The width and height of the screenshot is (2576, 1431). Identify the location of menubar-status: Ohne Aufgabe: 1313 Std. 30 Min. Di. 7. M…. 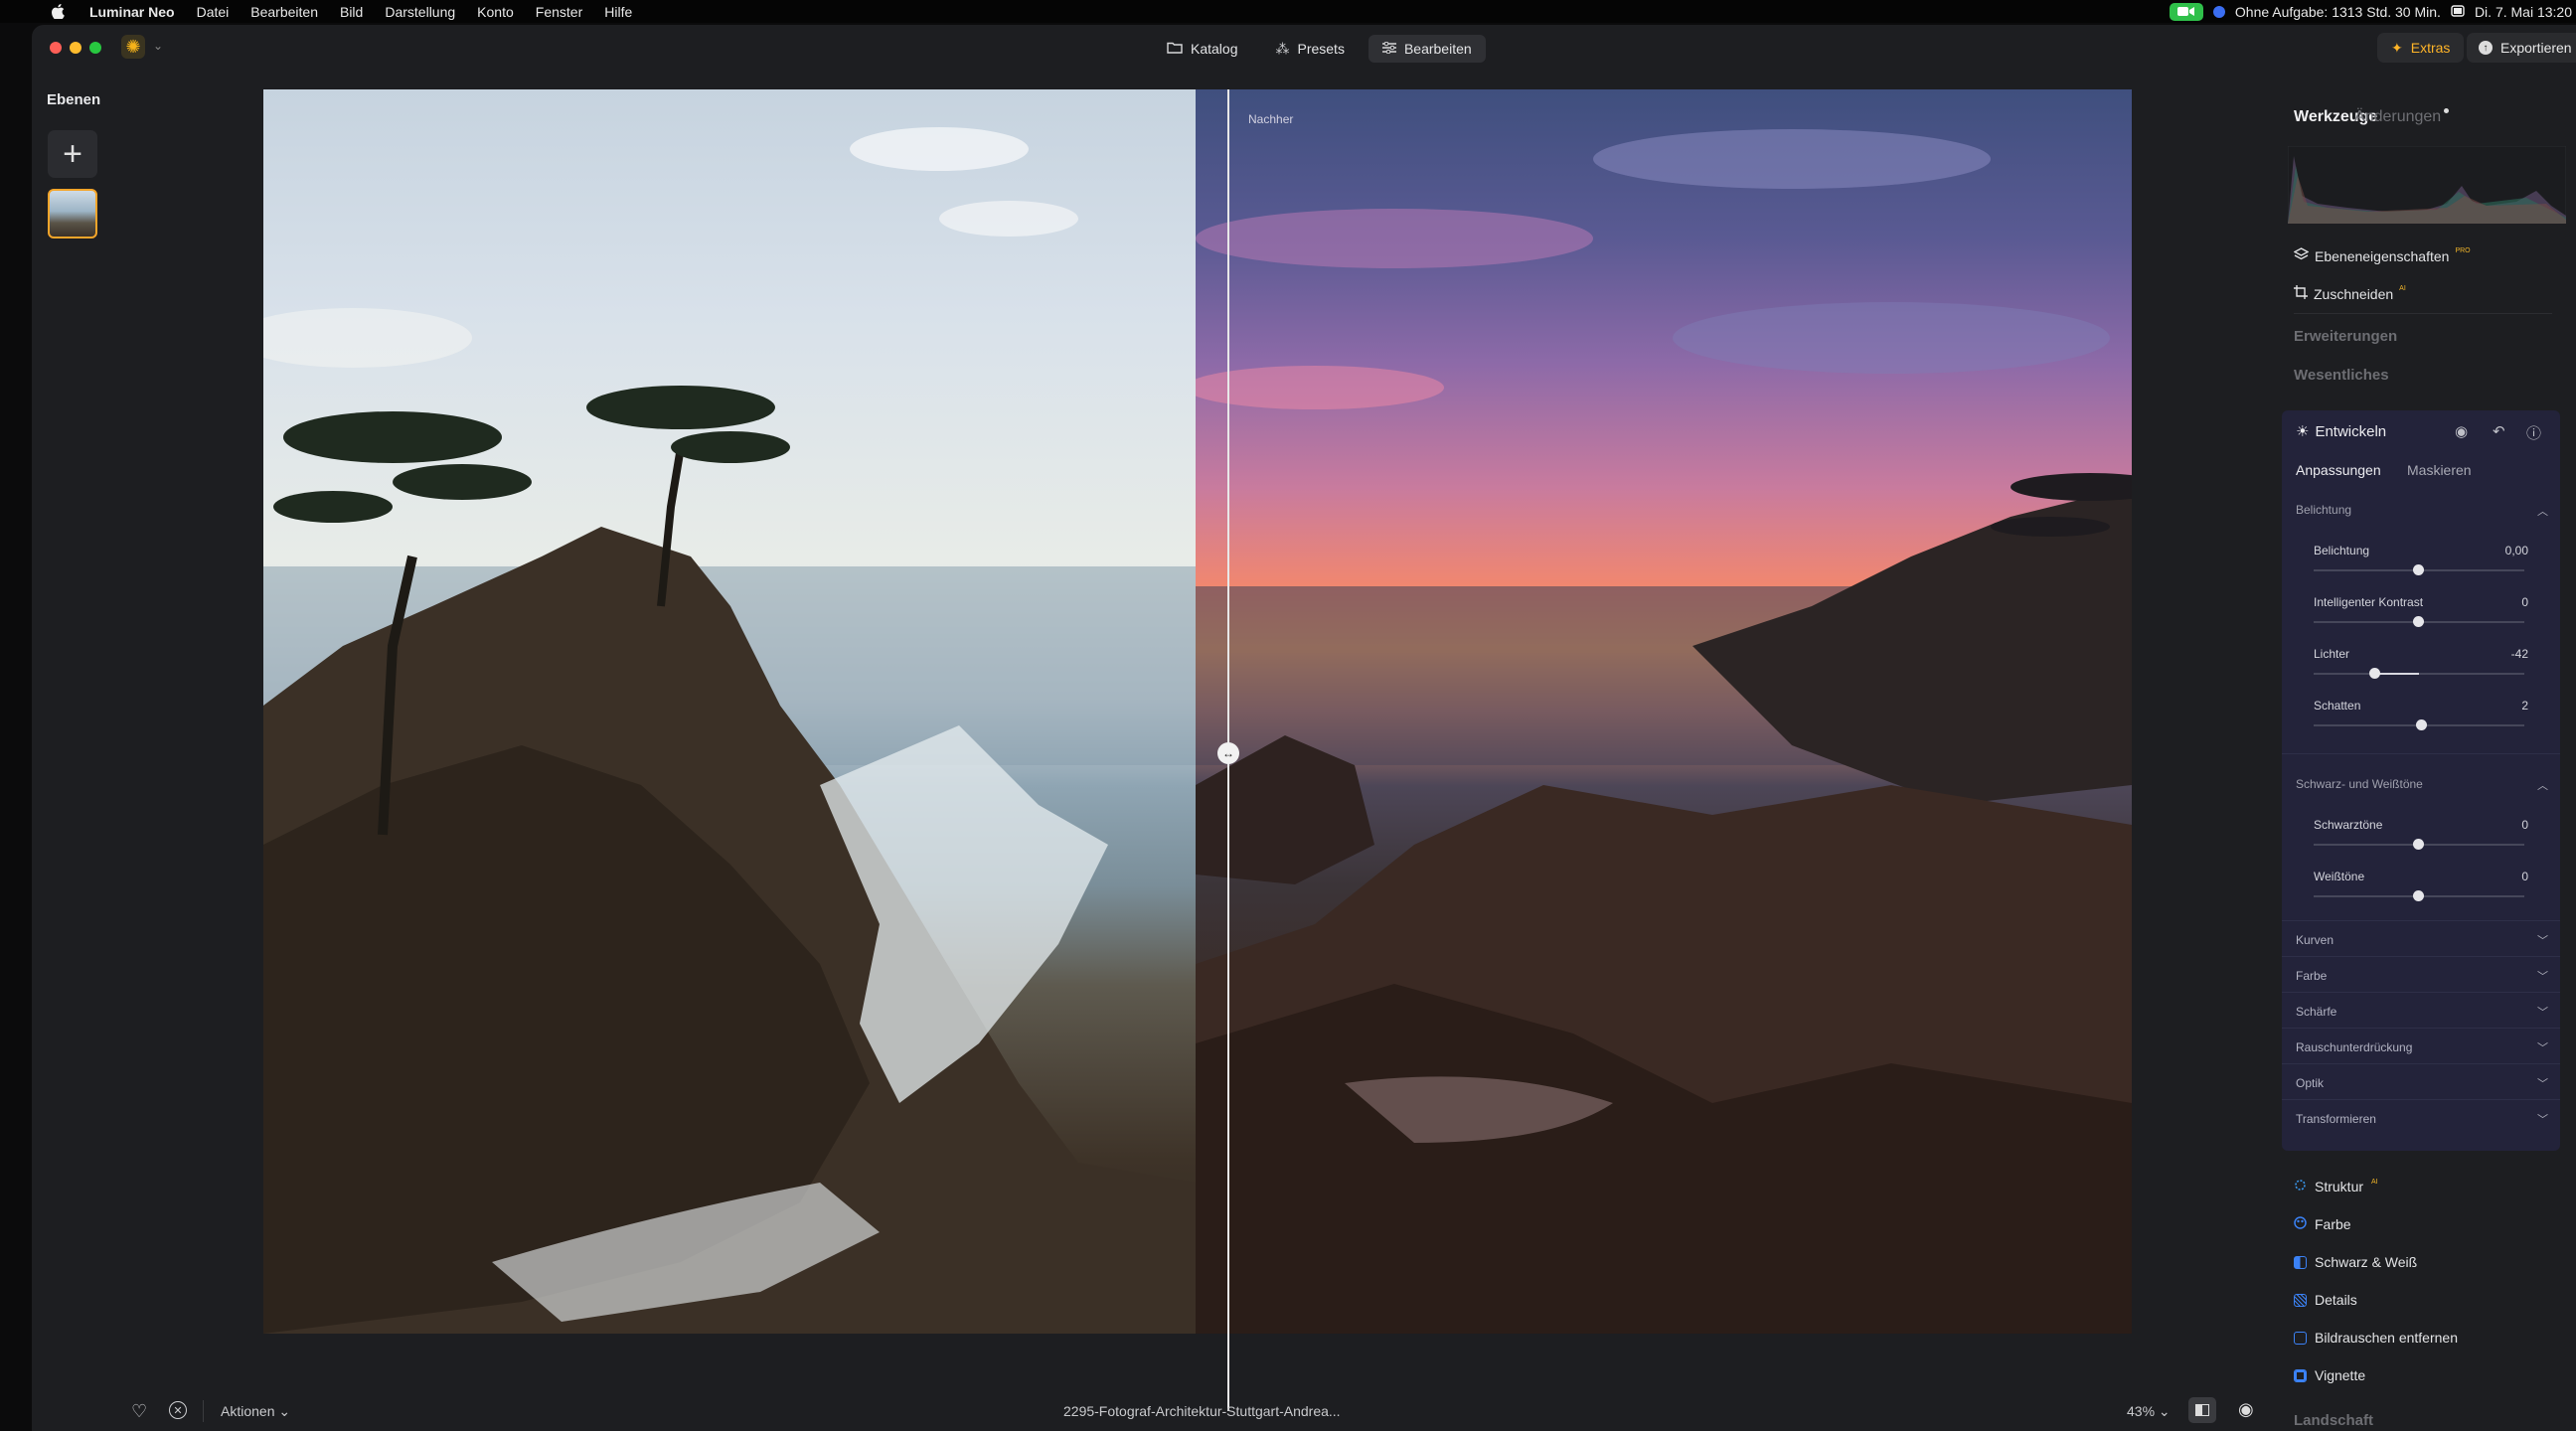
(2370, 11).